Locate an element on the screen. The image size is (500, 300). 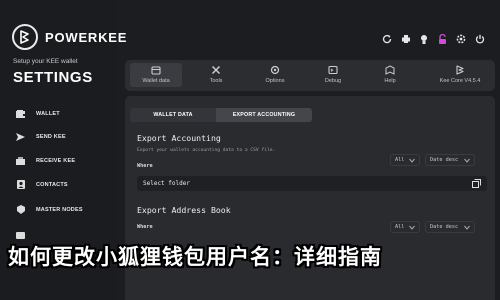
options-icon is located at coordinates (275, 69).